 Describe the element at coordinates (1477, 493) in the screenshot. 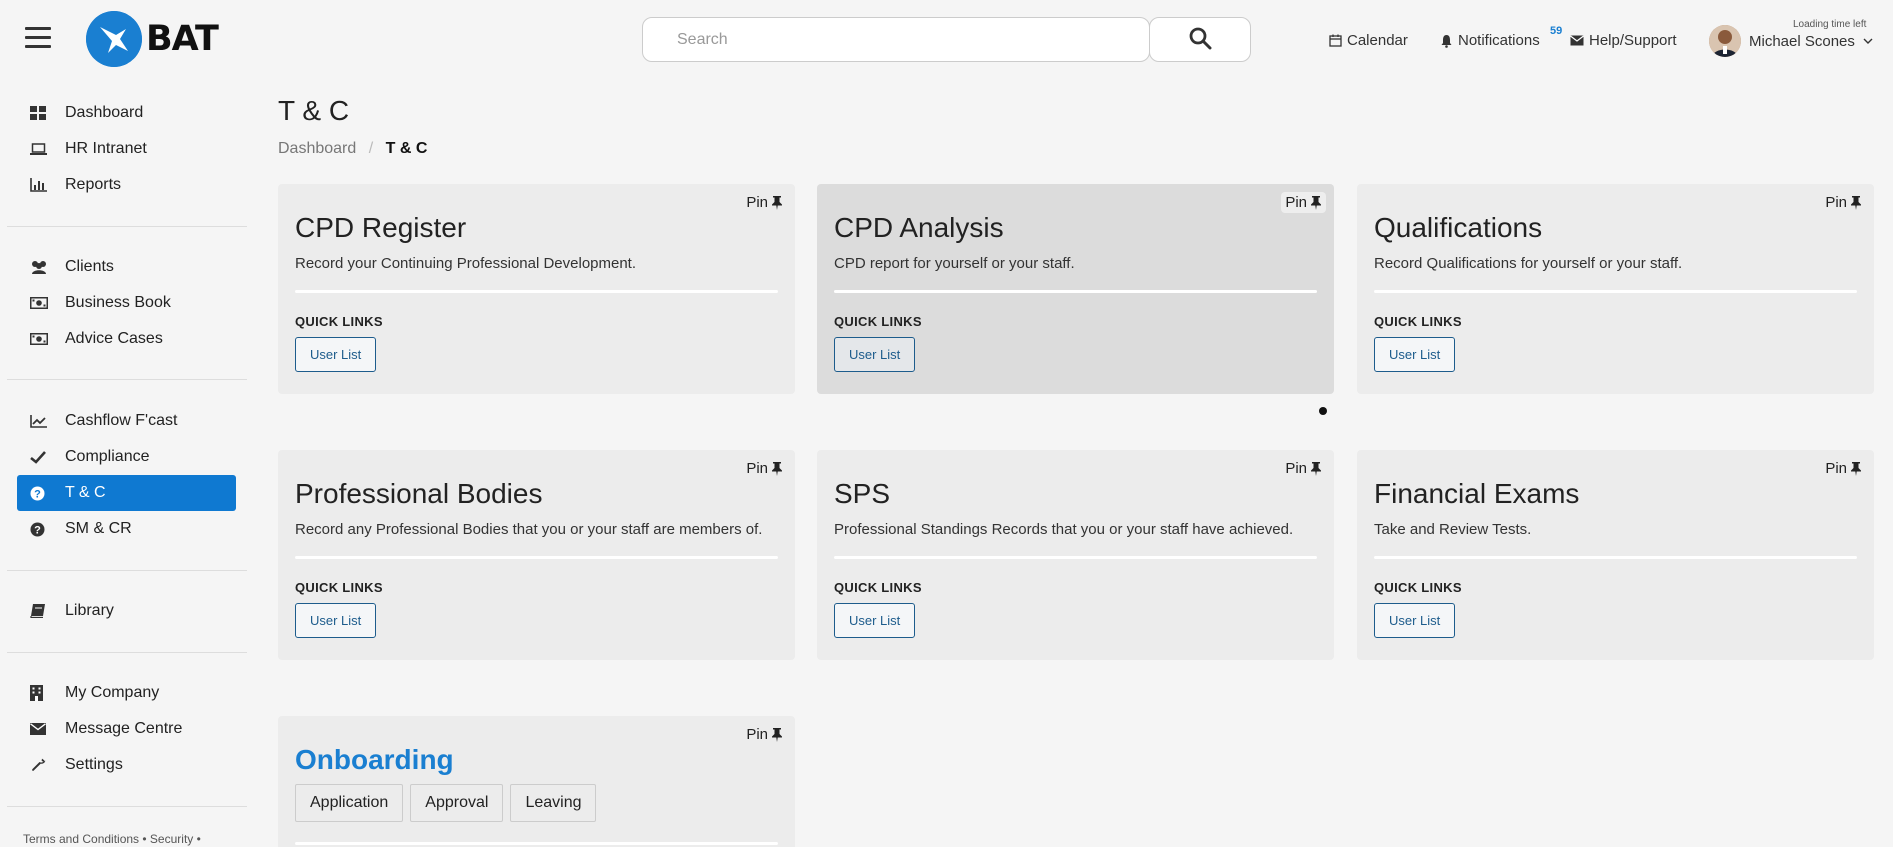

I see `card-title: Financial Exams` at that location.